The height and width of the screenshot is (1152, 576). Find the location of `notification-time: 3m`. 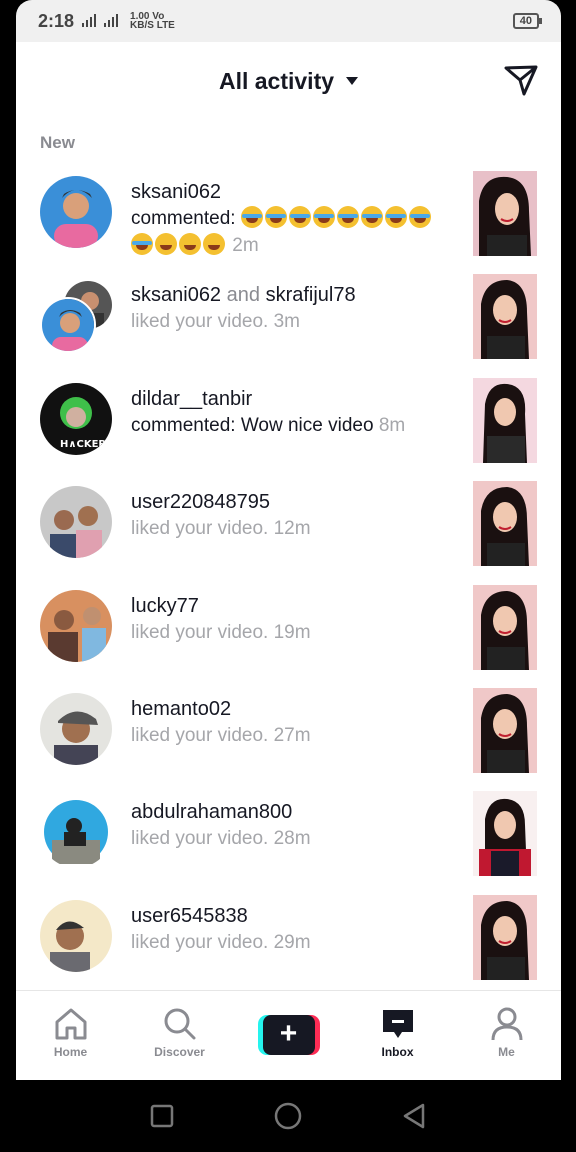

notification-time: 3m is located at coordinates (286, 322).